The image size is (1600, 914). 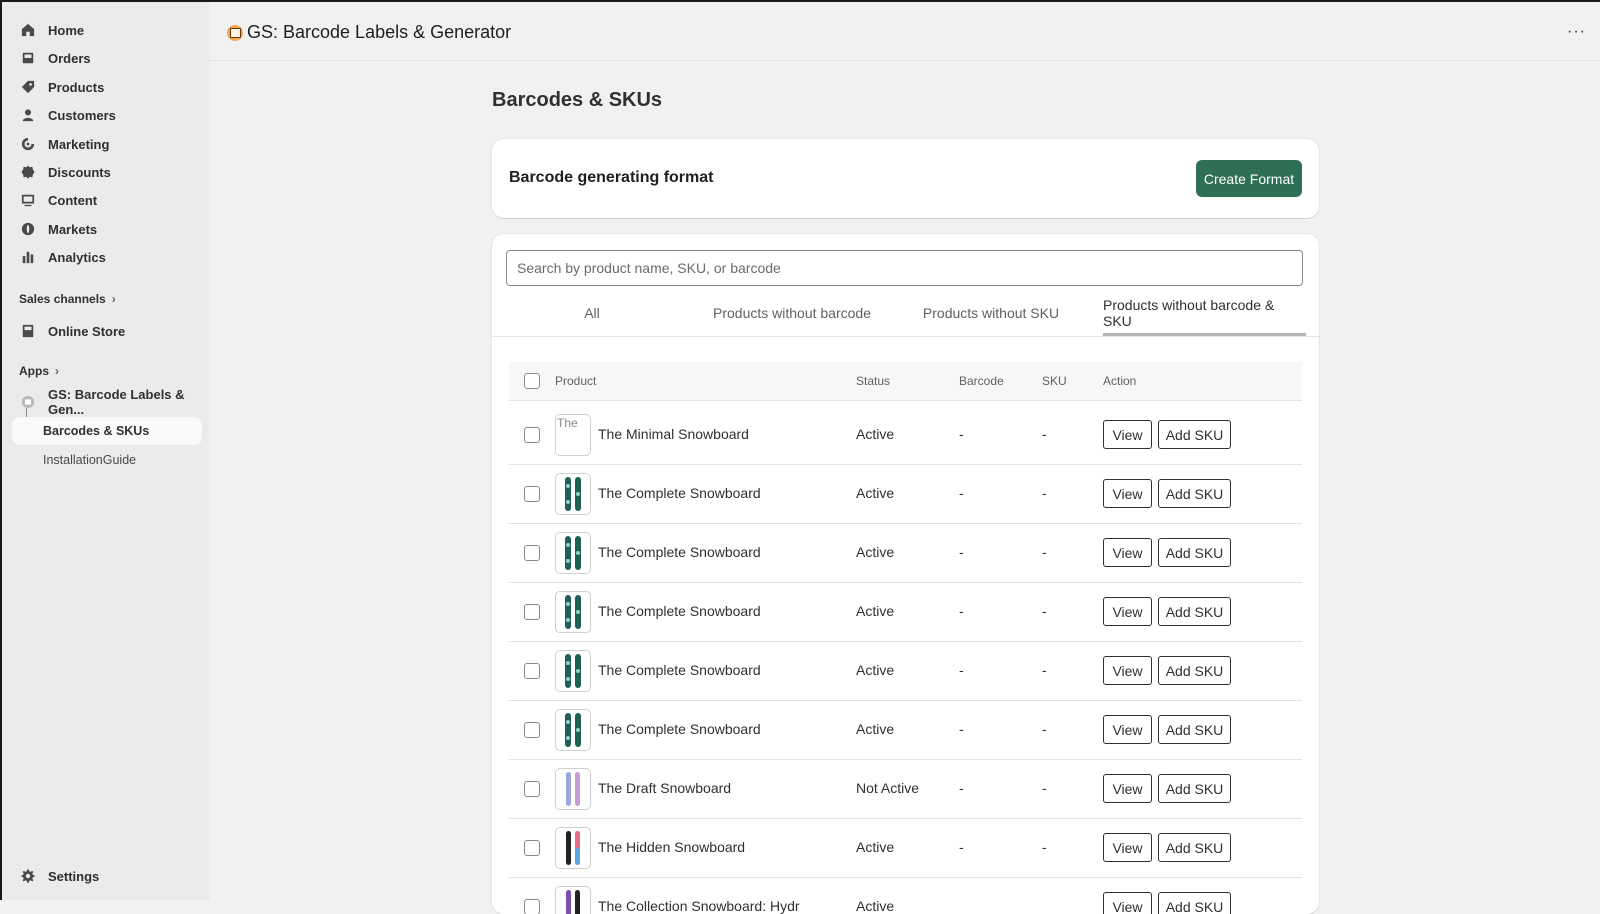 What do you see at coordinates (107, 257) in the screenshot?
I see `sidebar-item-analytics: Analytics` at bounding box center [107, 257].